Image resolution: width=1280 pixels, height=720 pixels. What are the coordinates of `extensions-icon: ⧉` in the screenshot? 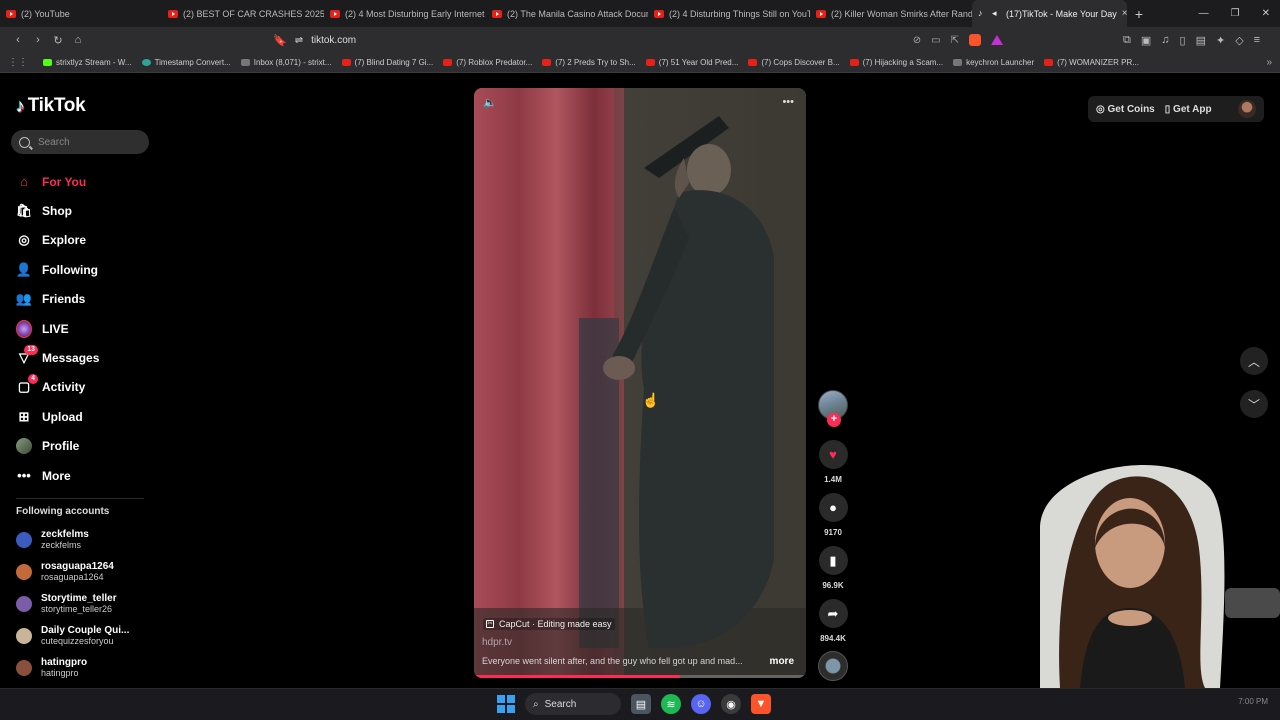 It's located at (1127, 40).